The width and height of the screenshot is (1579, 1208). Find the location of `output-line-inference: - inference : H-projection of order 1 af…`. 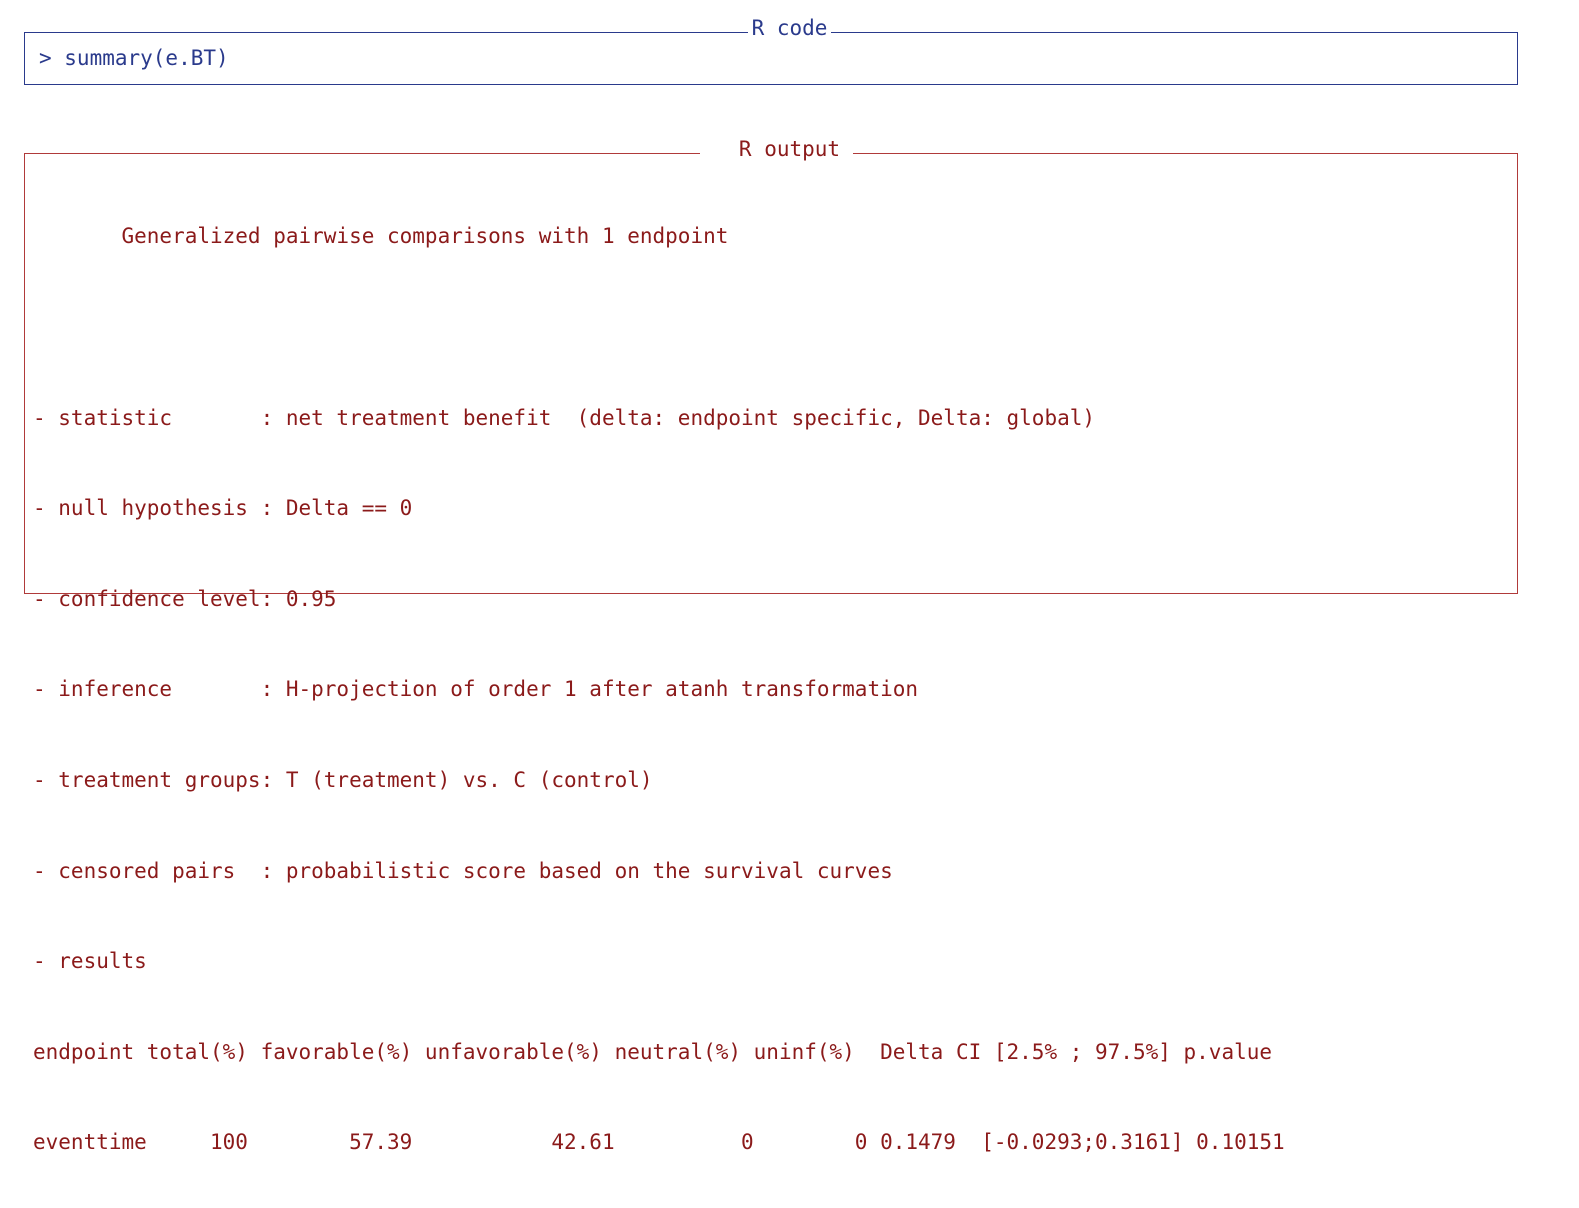

output-line-inference: - inference : H-projection of order 1 af… is located at coordinates (476, 689).